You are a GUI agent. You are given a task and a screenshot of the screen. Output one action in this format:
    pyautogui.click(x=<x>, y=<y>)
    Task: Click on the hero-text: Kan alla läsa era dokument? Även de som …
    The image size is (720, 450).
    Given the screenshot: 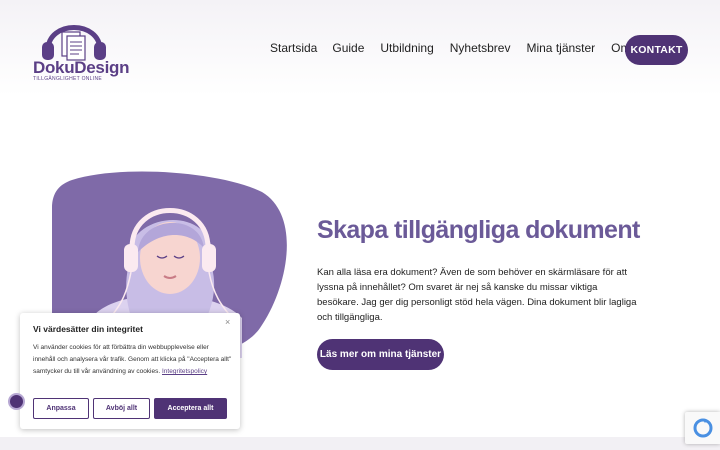 What is the action you would take?
    pyautogui.click(x=477, y=295)
    